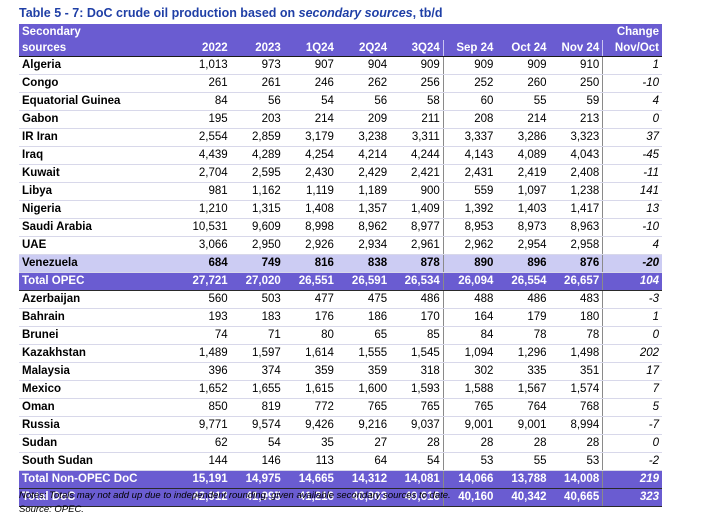  I want to click on row-label: Azerbaijan, so click(98, 299).